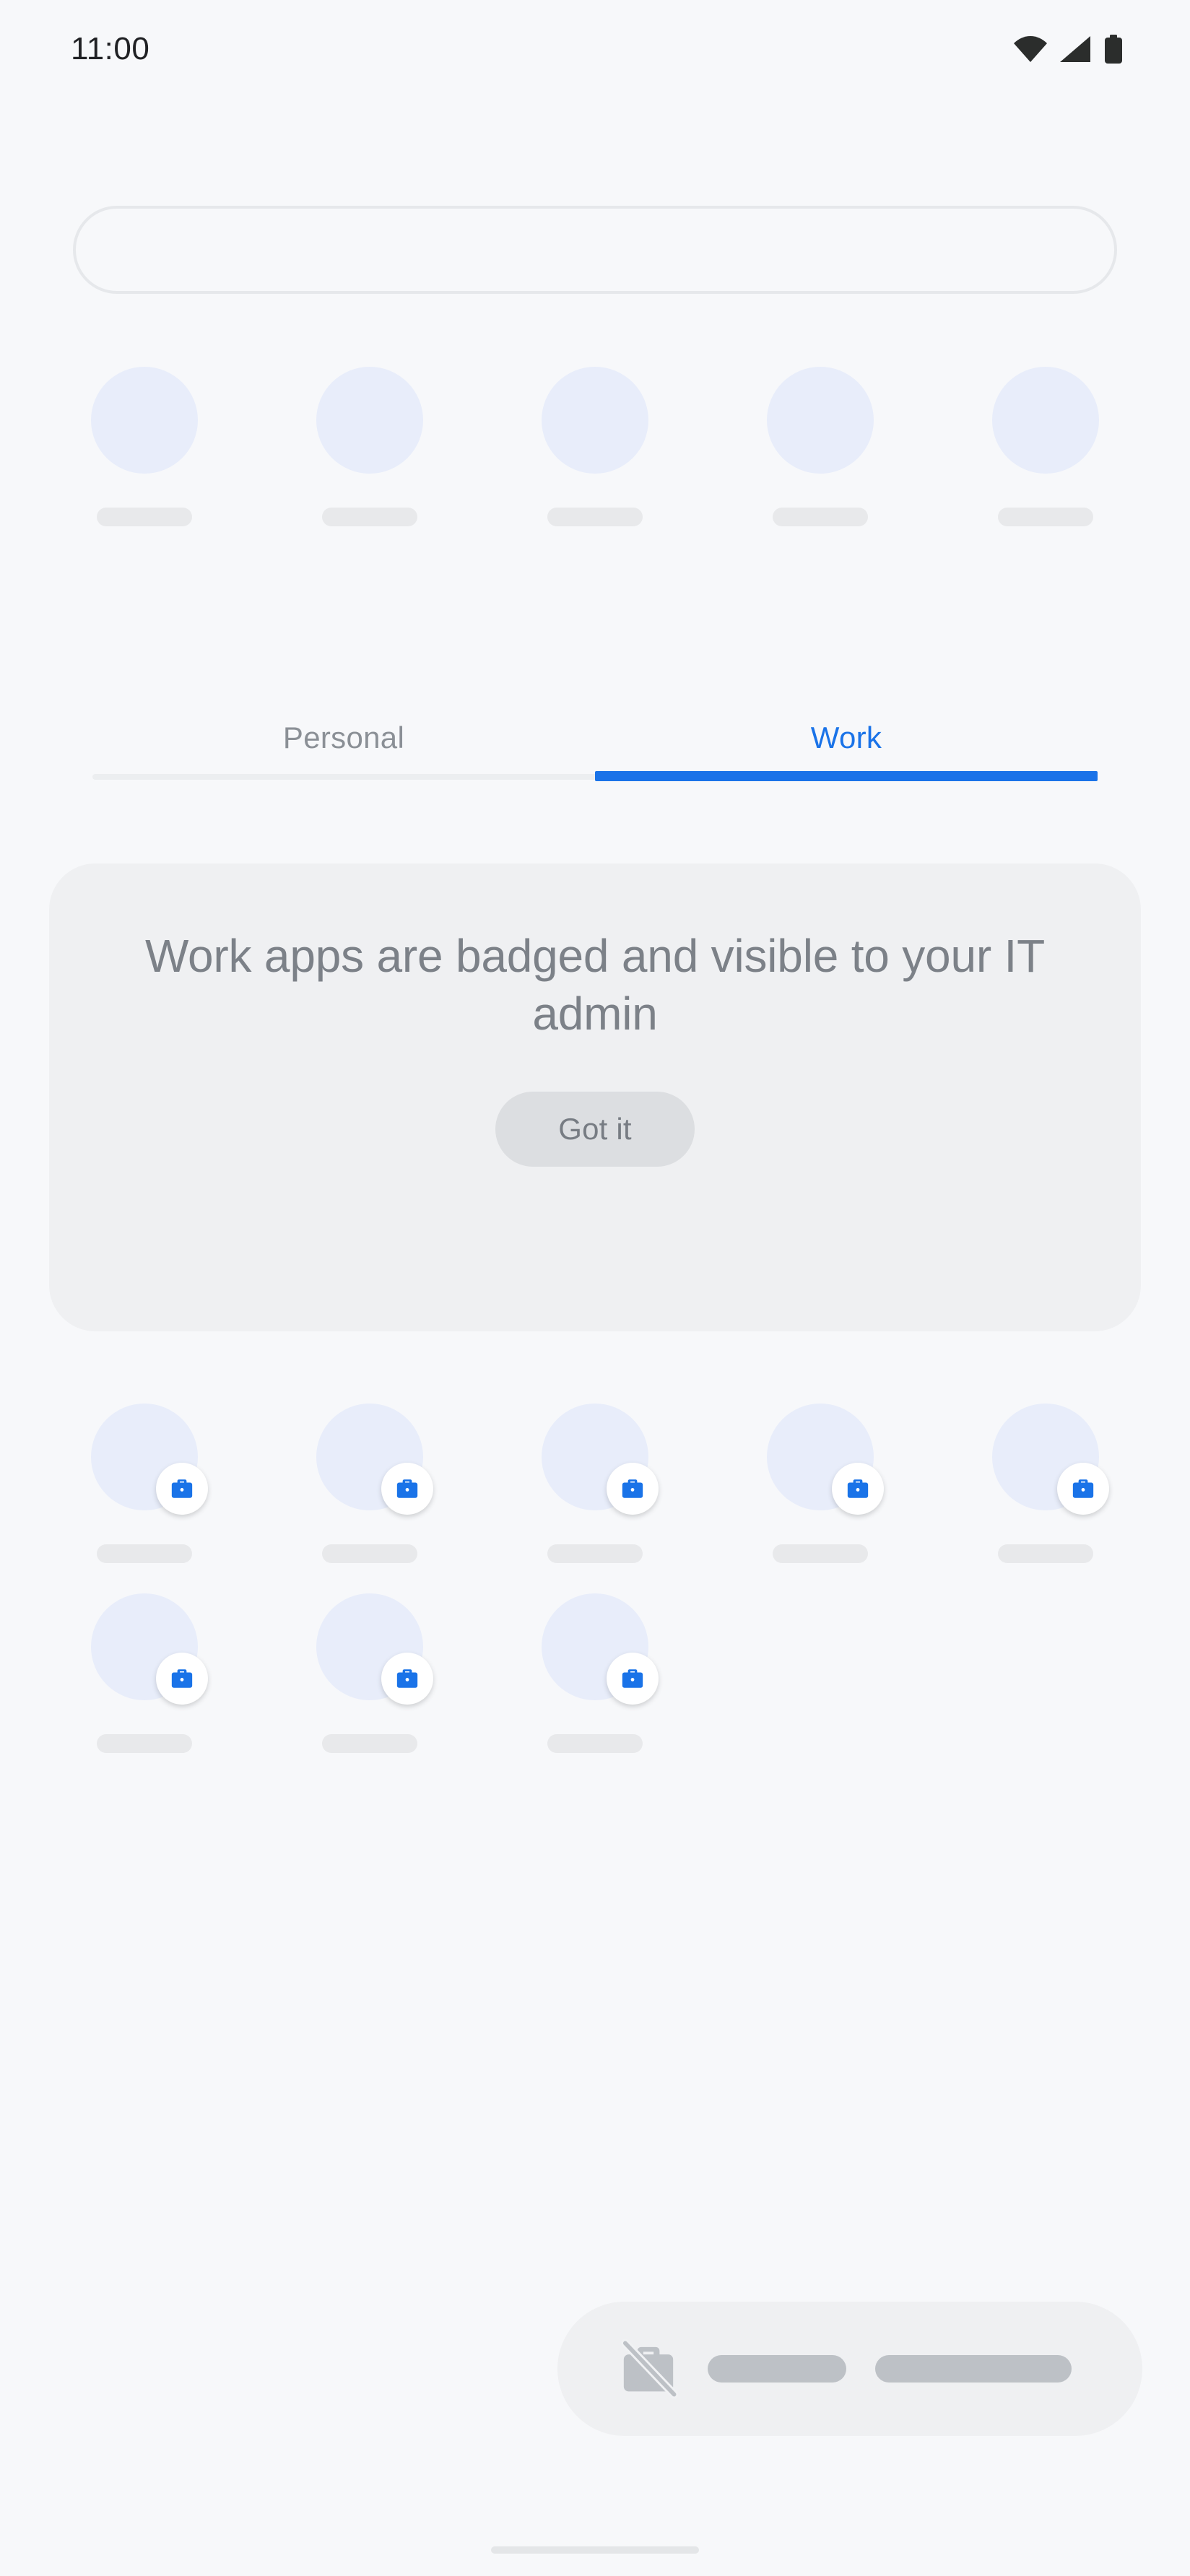  Describe the element at coordinates (846, 776) in the screenshot. I see `tab-active-indicator` at that location.